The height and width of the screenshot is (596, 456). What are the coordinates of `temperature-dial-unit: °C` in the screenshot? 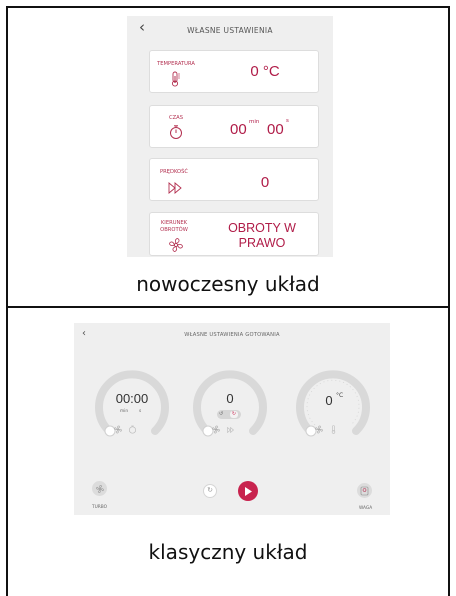 It's located at (340, 395).